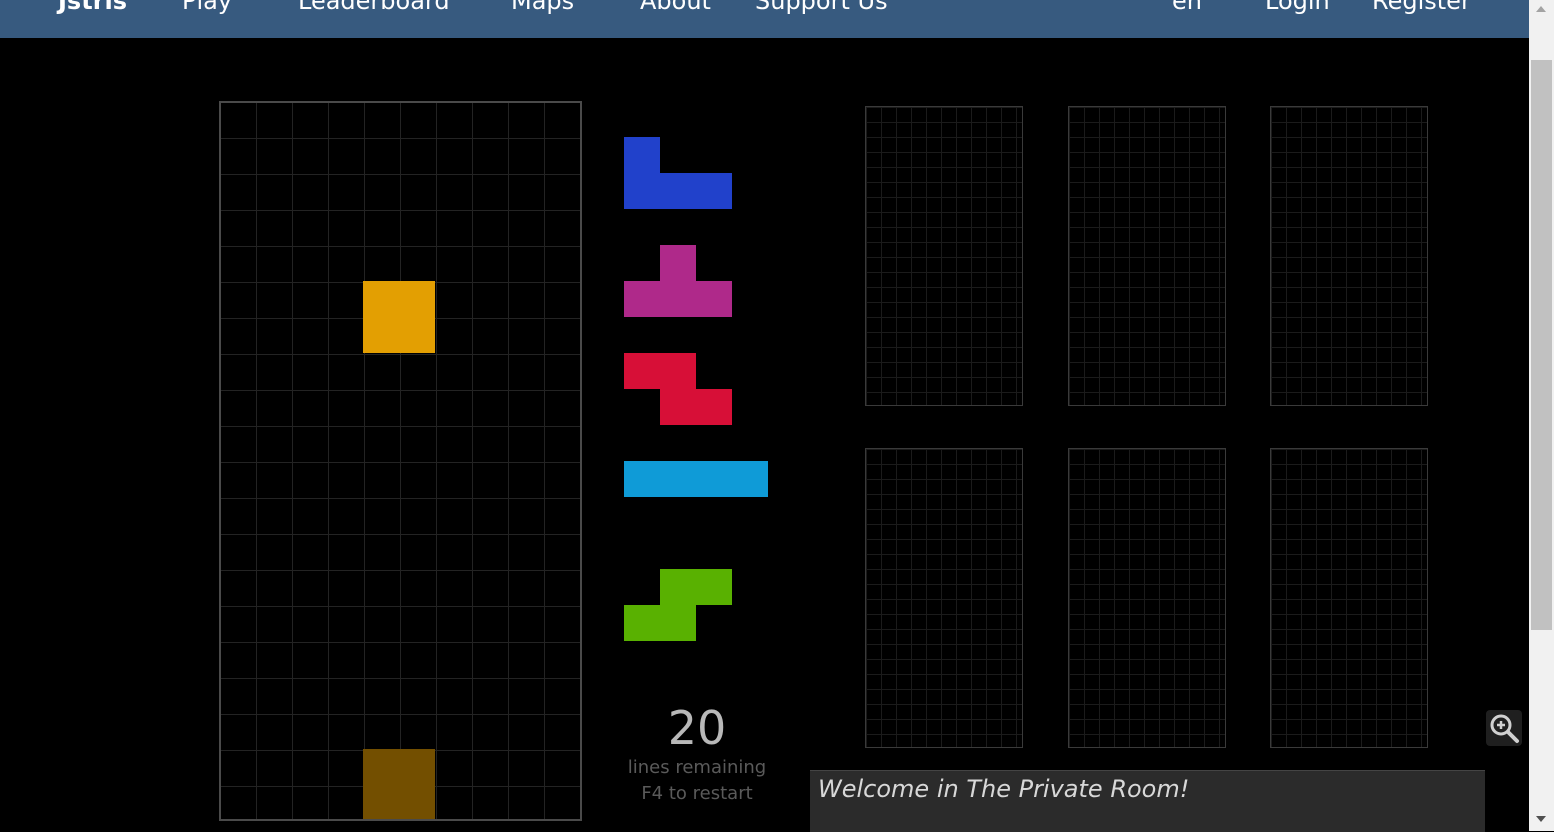 This screenshot has height=832, width=1554. What do you see at coordinates (399, 317) in the screenshot?
I see `active-o-piece` at bounding box center [399, 317].